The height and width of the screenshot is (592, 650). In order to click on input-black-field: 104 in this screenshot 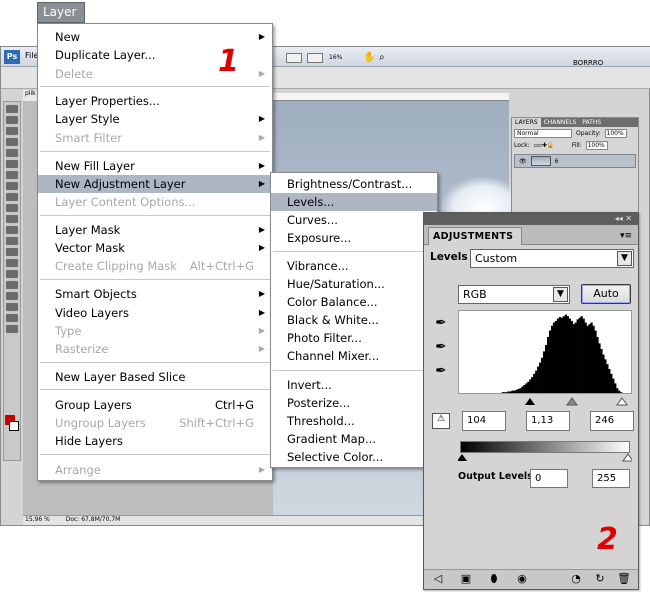, I will do `click(484, 421)`.